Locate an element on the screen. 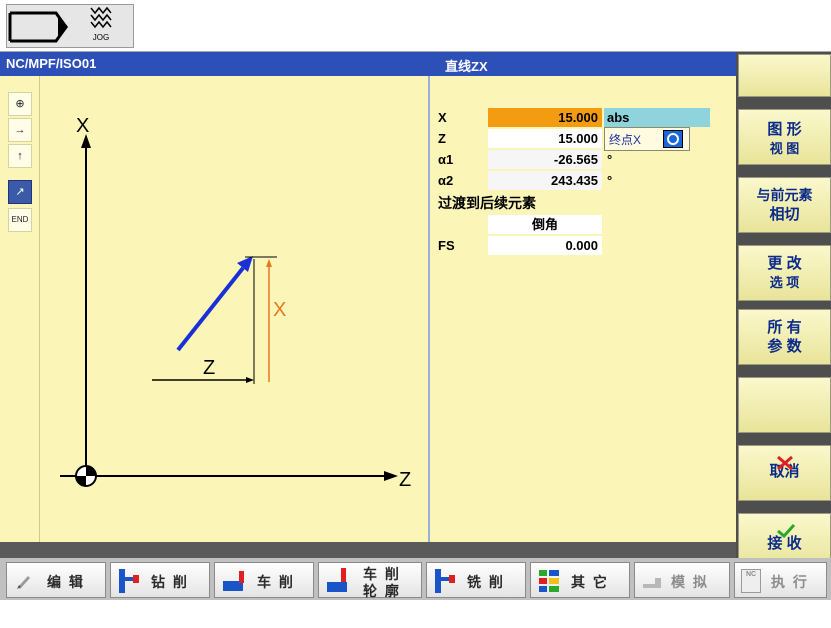 The width and height of the screenshot is (831, 628). graphic-view-label-1: 图 形 is located at coordinates (784, 129).